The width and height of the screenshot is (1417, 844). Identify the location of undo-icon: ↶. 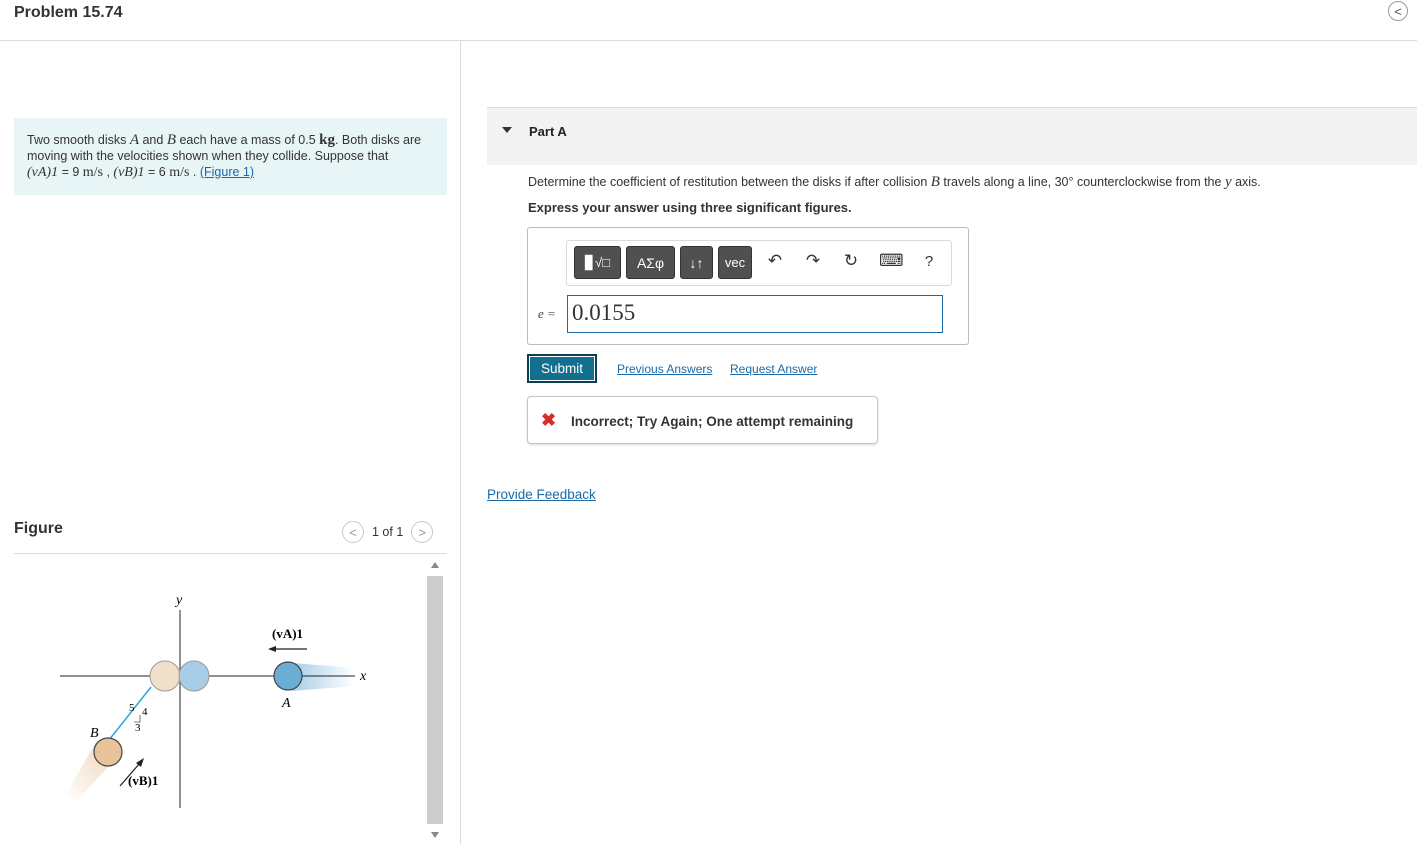
(775, 261).